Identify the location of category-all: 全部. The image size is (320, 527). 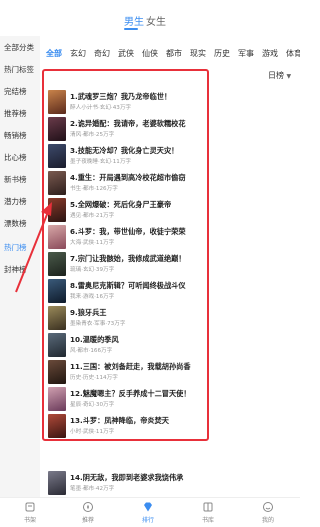
(54, 53).